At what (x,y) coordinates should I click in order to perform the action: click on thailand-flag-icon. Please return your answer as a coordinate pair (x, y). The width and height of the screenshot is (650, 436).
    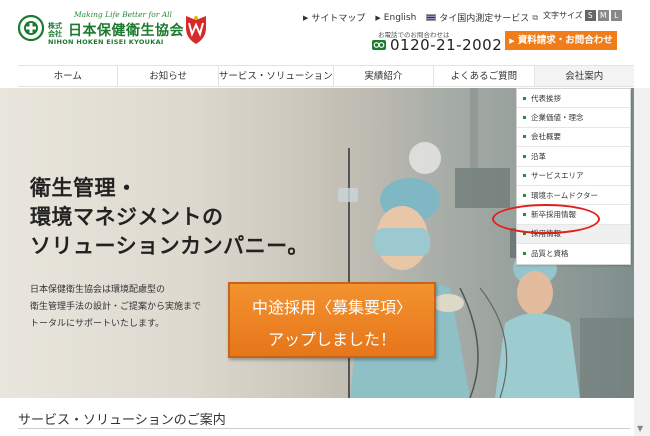
    Looking at the image, I should click on (431, 17).